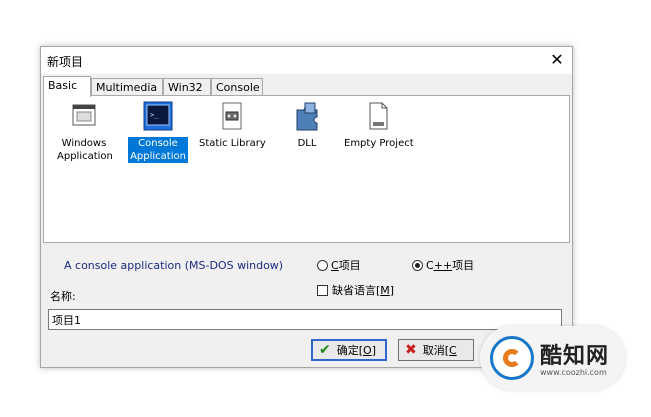 The height and width of the screenshot is (417, 651). I want to click on cancel-button: ✖ 取消[C, so click(436, 350).